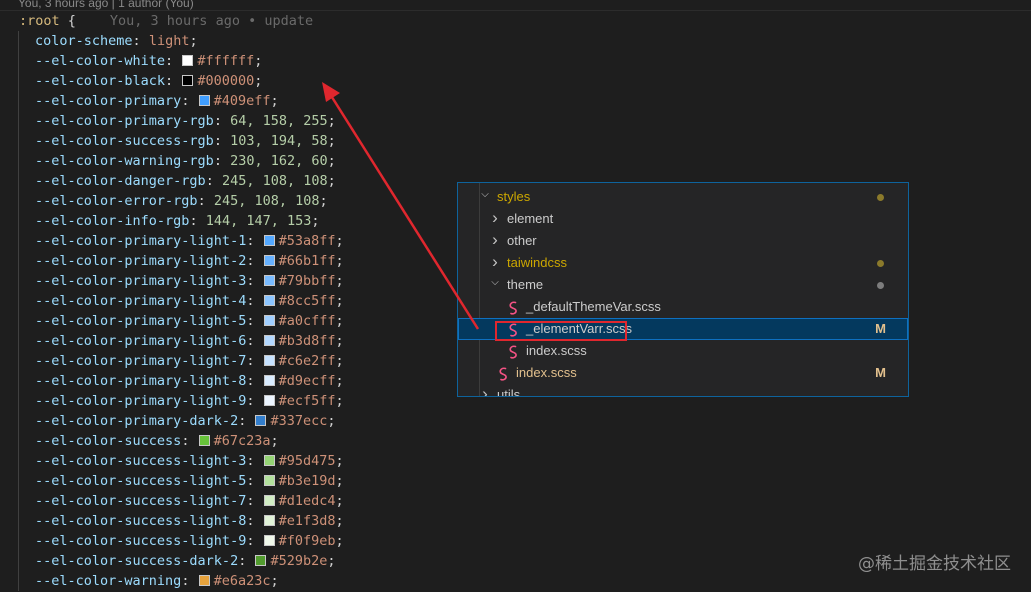  What do you see at coordinates (401, 206) in the screenshot?
I see `annotation-arrow` at bounding box center [401, 206].